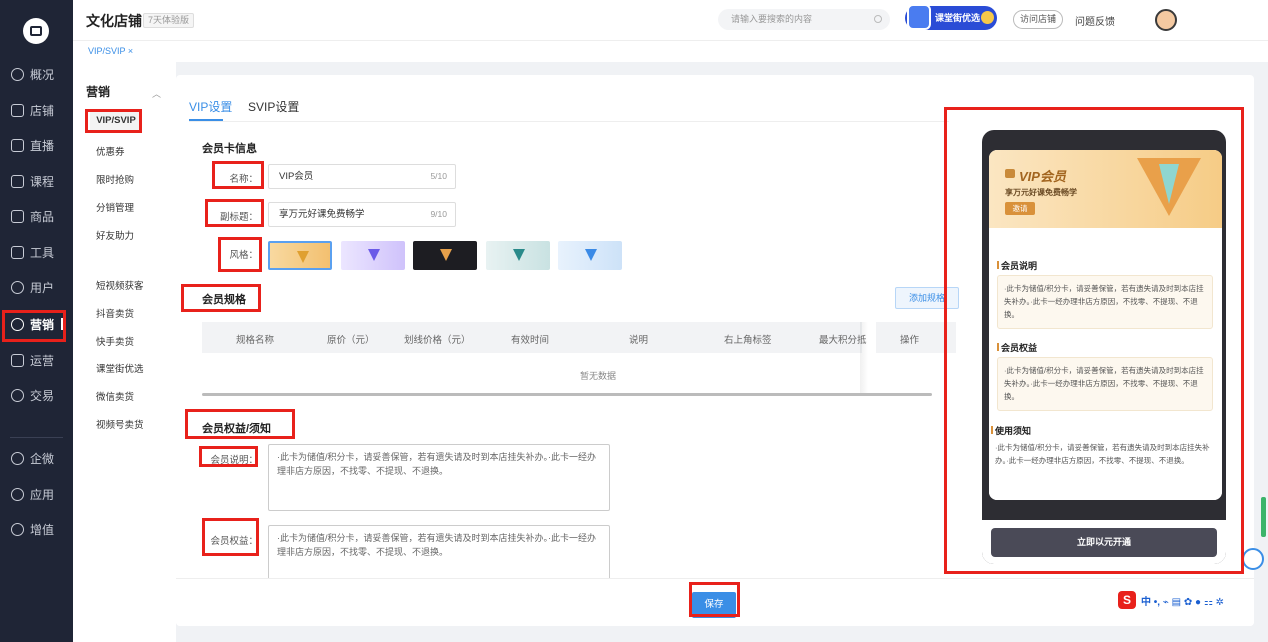 The height and width of the screenshot is (642, 1268). I want to click on gift-icon, so click(987, 17).